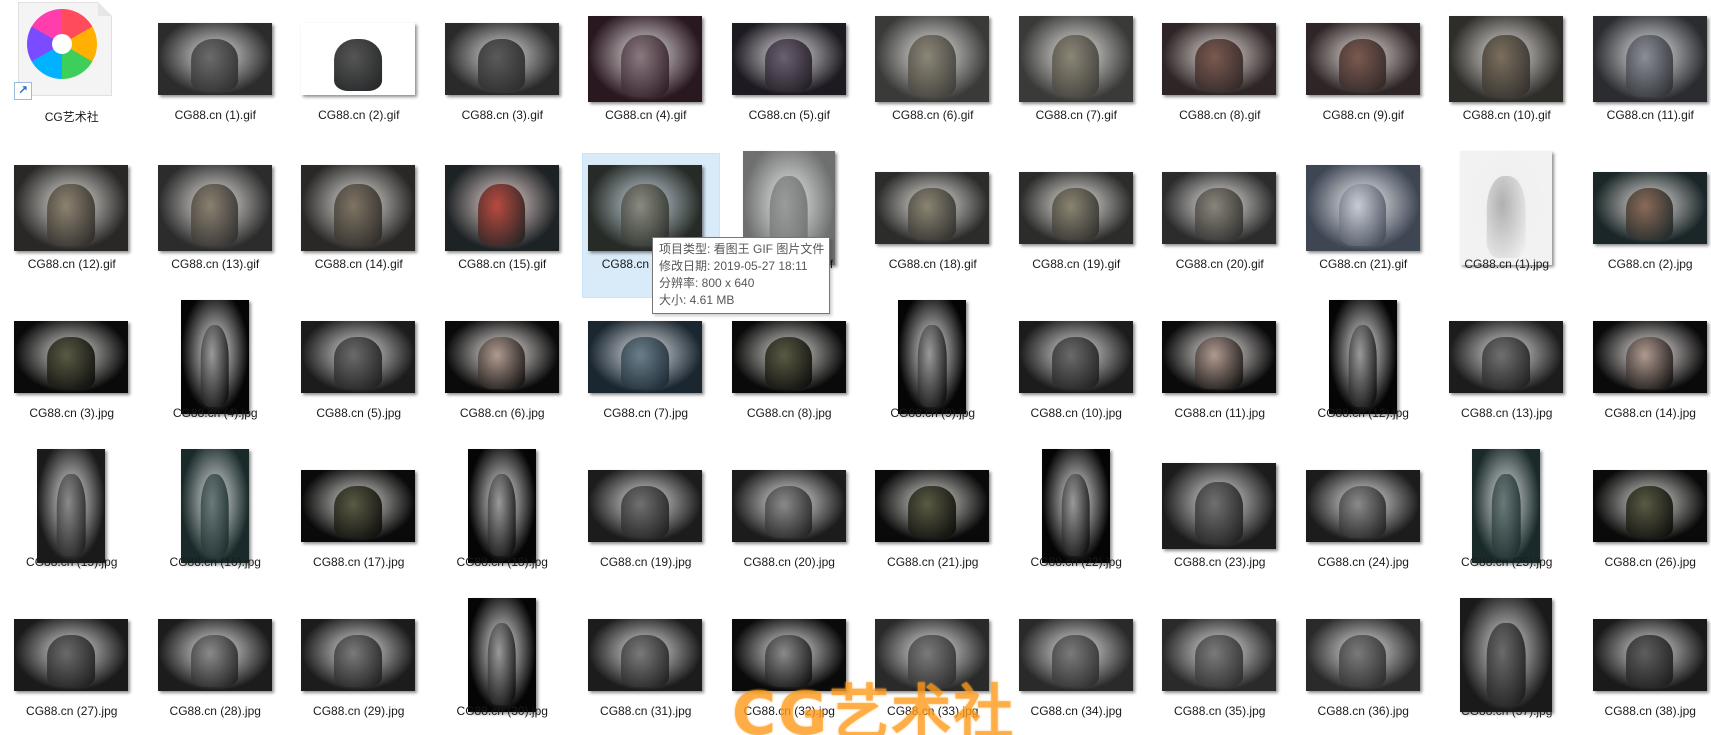 The image size is (1711, 735). Describe the element at coordinates (1507, 413) in the screenshot. I see `file-label: CG88.cn (13).jpg` at that location.